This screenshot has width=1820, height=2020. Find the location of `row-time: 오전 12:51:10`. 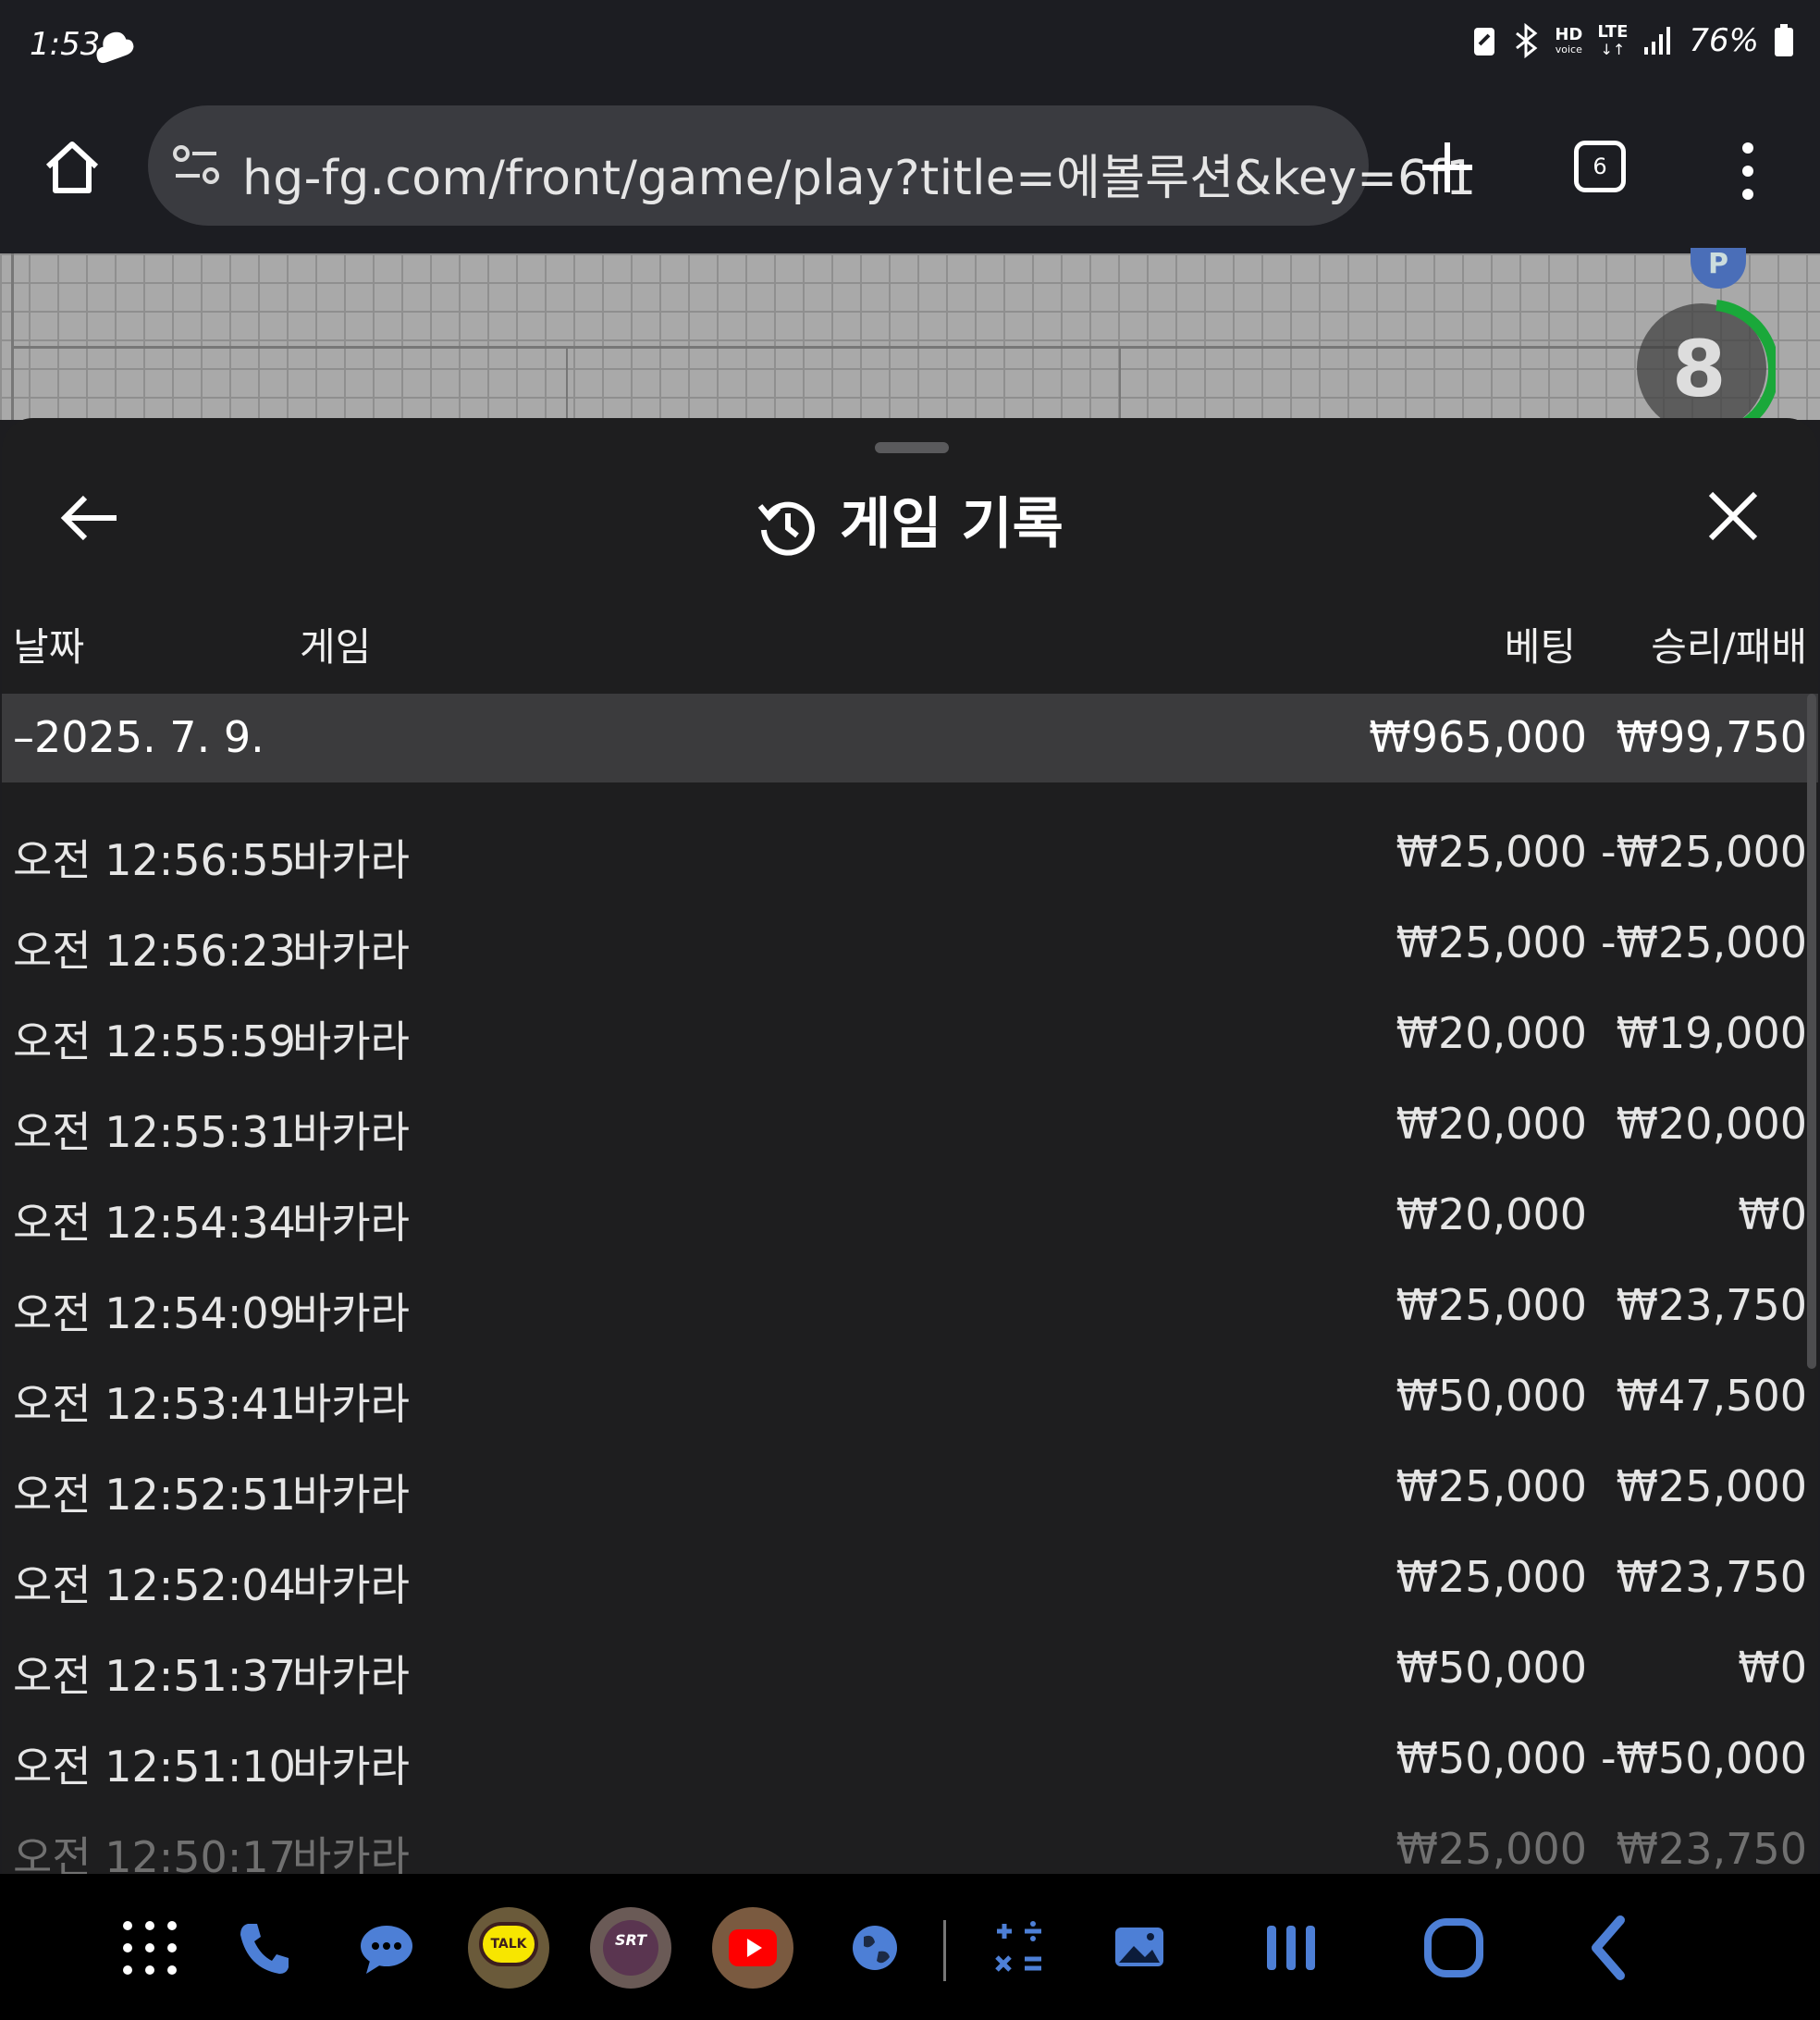

row-time: 오전 12:51:10 is located at coordinates (154, 1767).